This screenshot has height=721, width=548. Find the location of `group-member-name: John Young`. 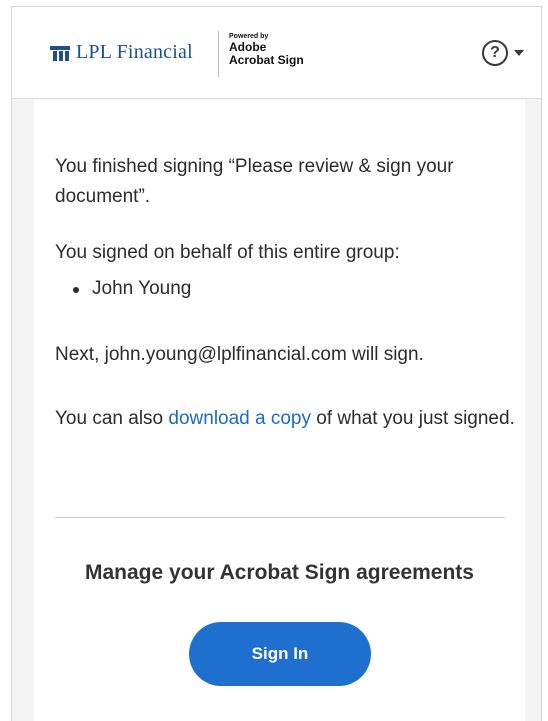

group-member-name: John Young is located at coordinates (142, 288).